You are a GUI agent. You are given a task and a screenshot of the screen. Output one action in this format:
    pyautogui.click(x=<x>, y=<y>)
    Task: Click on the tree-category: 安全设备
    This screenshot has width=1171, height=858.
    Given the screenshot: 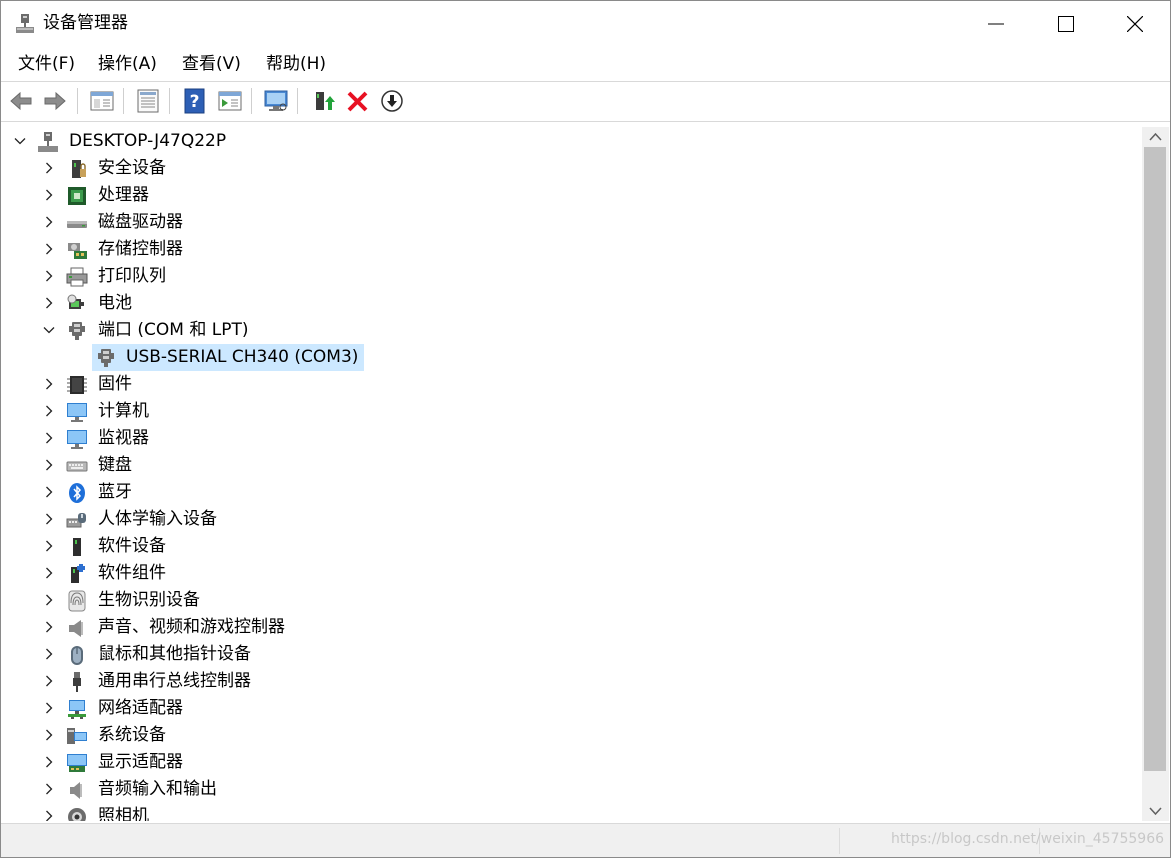 What is the action you would take?
    pyautogui.click(x=570, y=168)
    